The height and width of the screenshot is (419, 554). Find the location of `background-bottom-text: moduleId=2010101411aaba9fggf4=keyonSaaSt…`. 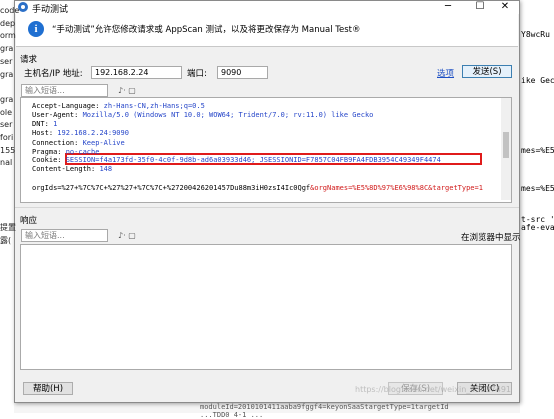

background-bottom-text: moduleId=2010101411aaba9fggf4=keyonSaaSt… is located at coordinates (324, 407).